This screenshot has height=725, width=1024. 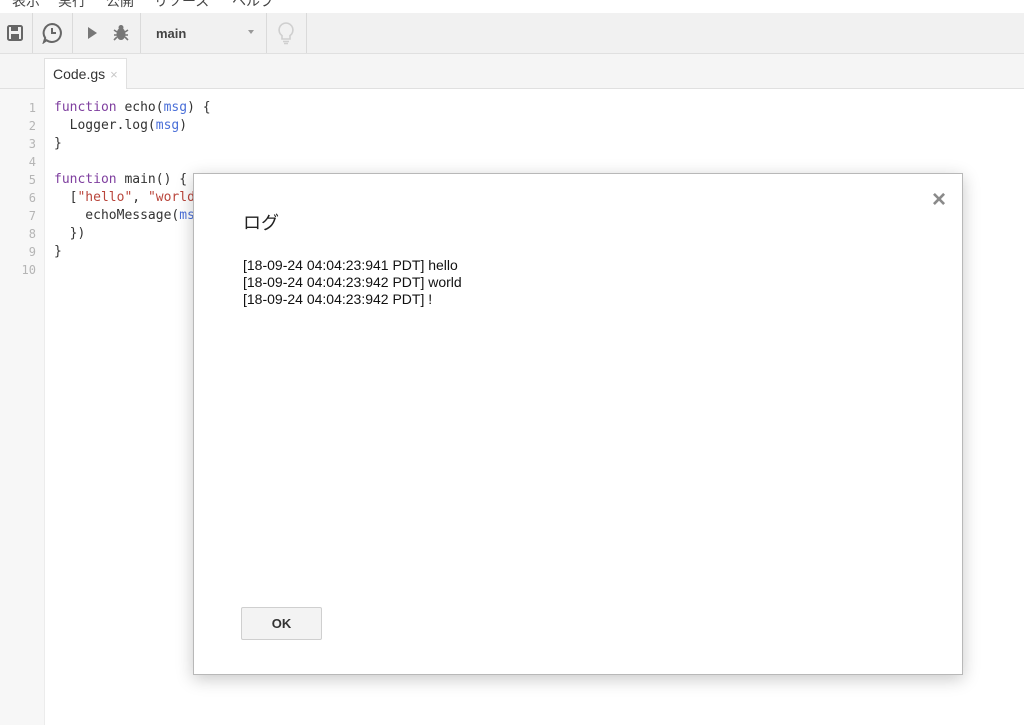 I want to click on triggers-button, so click(x=52, y=33).